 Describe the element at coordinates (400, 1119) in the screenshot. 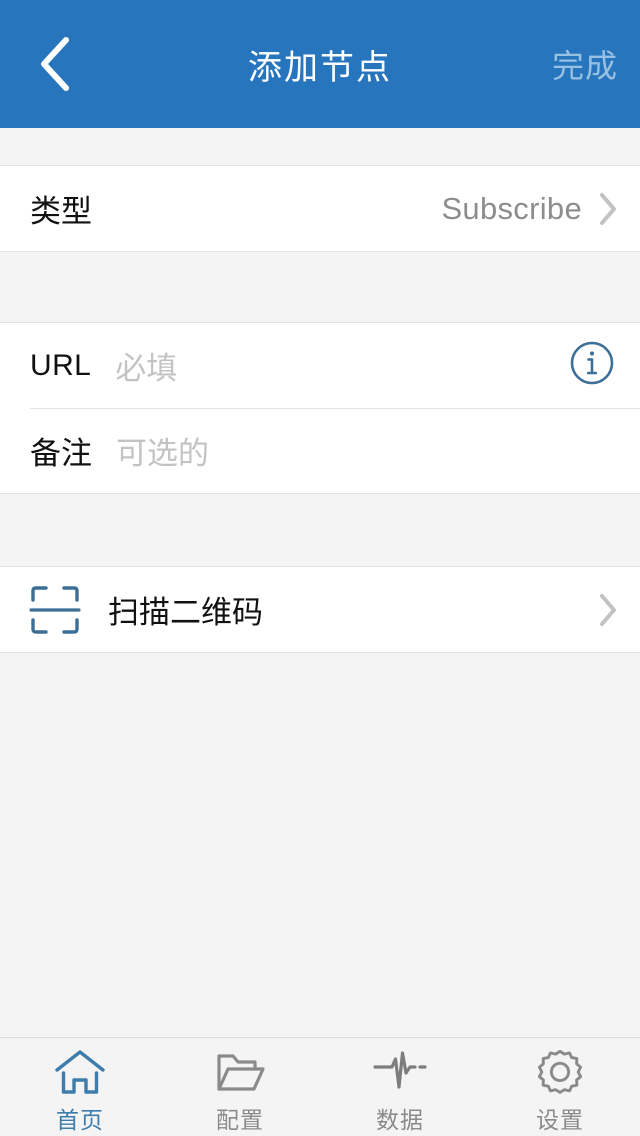

I see `tab-data-label: 数据` at that location.